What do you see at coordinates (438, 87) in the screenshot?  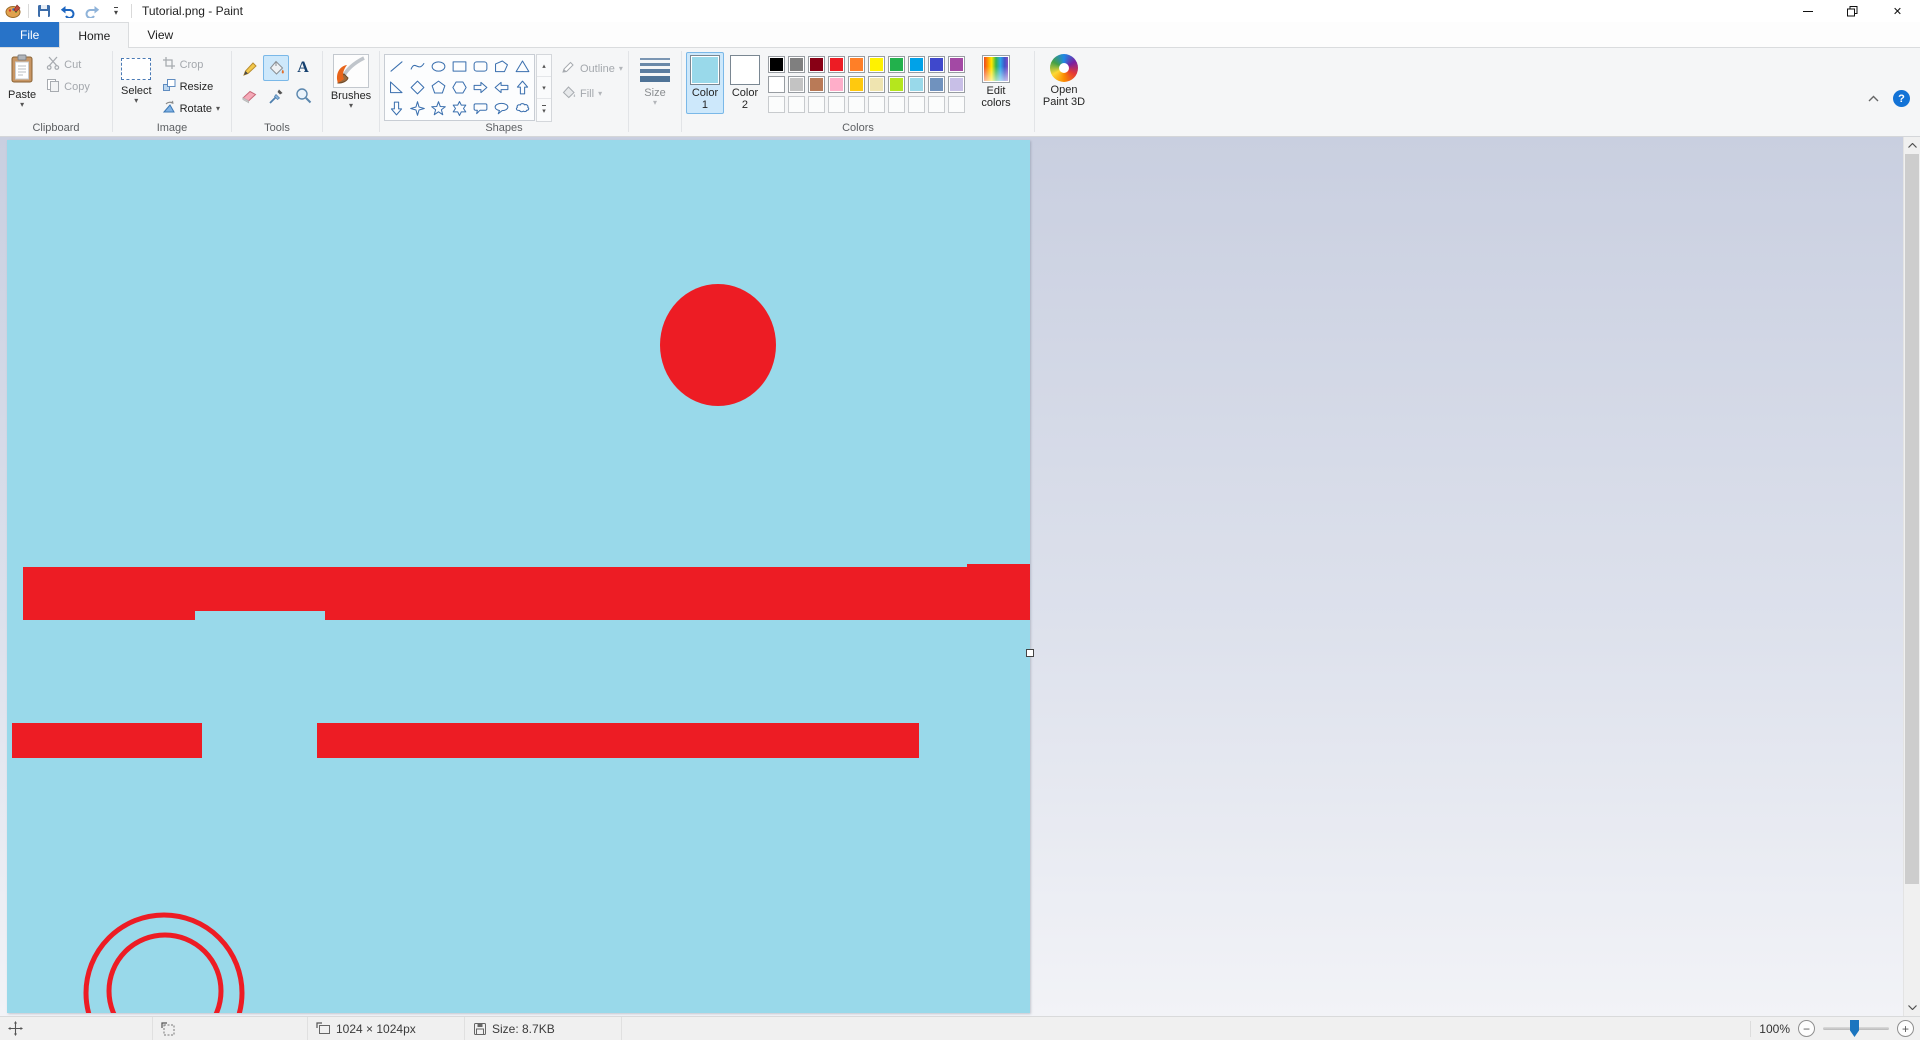 I see `shape-pentagon-button` at bounding box center [438, 87].